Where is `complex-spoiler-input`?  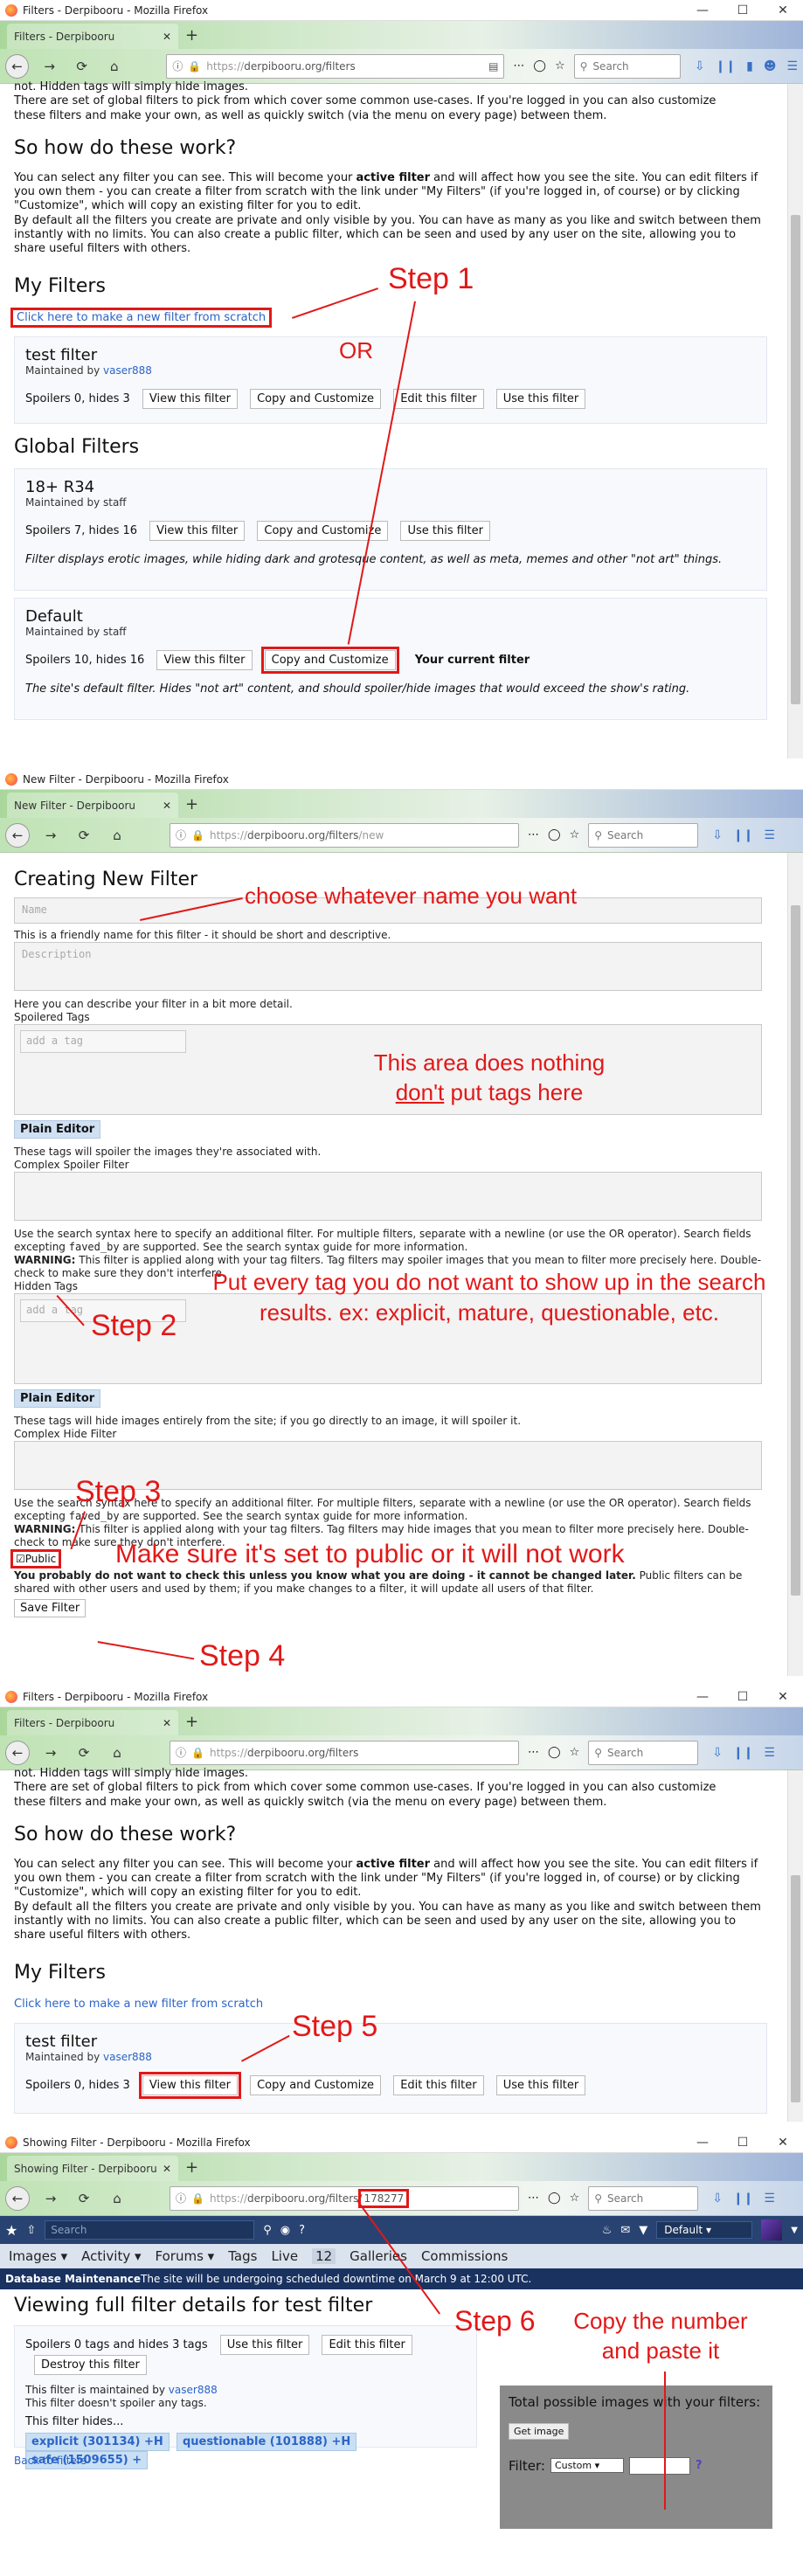
complex-spoiler-input is located at coordinates (388, 1196).